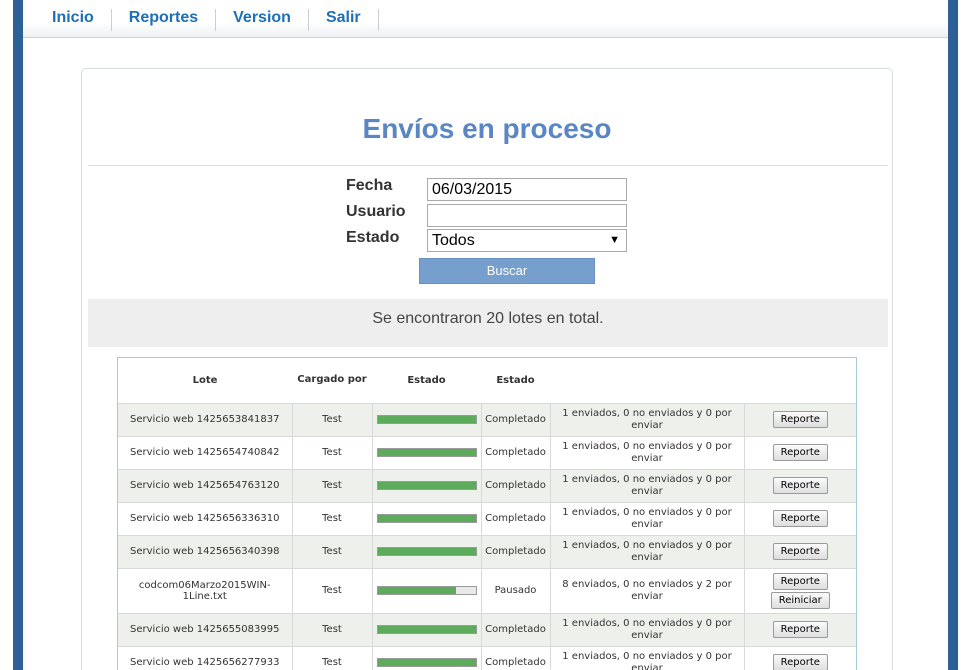 The height and width of the screenshot is (670, 970). Describe the element at coordinates (205, 485) in the screenshot. I see `cell-lote: Servicio web 1425654763120` at that location.